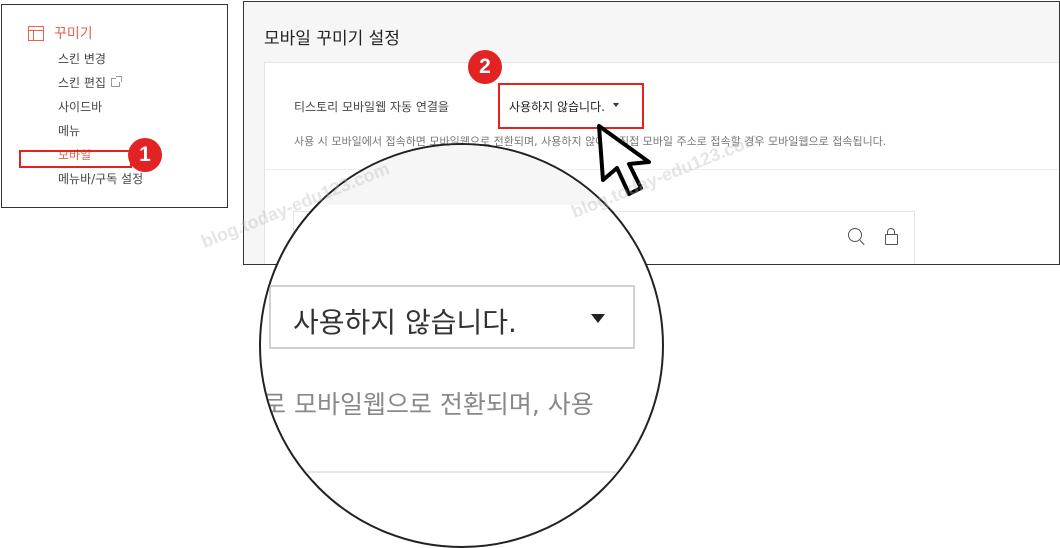 The height and width of the screenshot is (548, 1060). I want to click on decorate-submenu: 스킨 변경 스킨 편집 사이드바 메뉴 모바일 메뉴바/구독 설정, so click(100, 121).